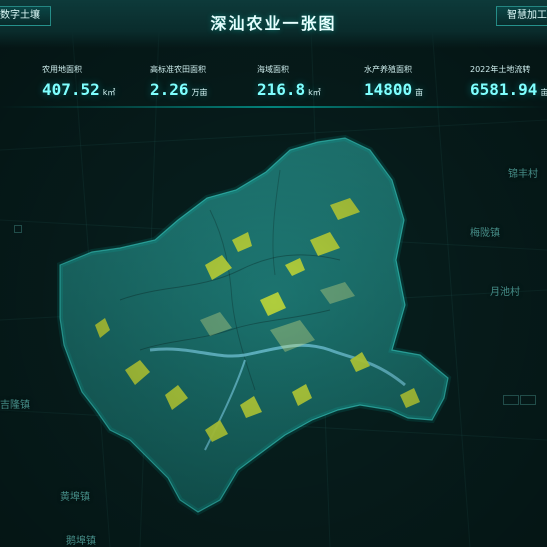  Describe the element at coordinates (281, 89) in the screenshot. I see `stat-number: 216.8` at that location.